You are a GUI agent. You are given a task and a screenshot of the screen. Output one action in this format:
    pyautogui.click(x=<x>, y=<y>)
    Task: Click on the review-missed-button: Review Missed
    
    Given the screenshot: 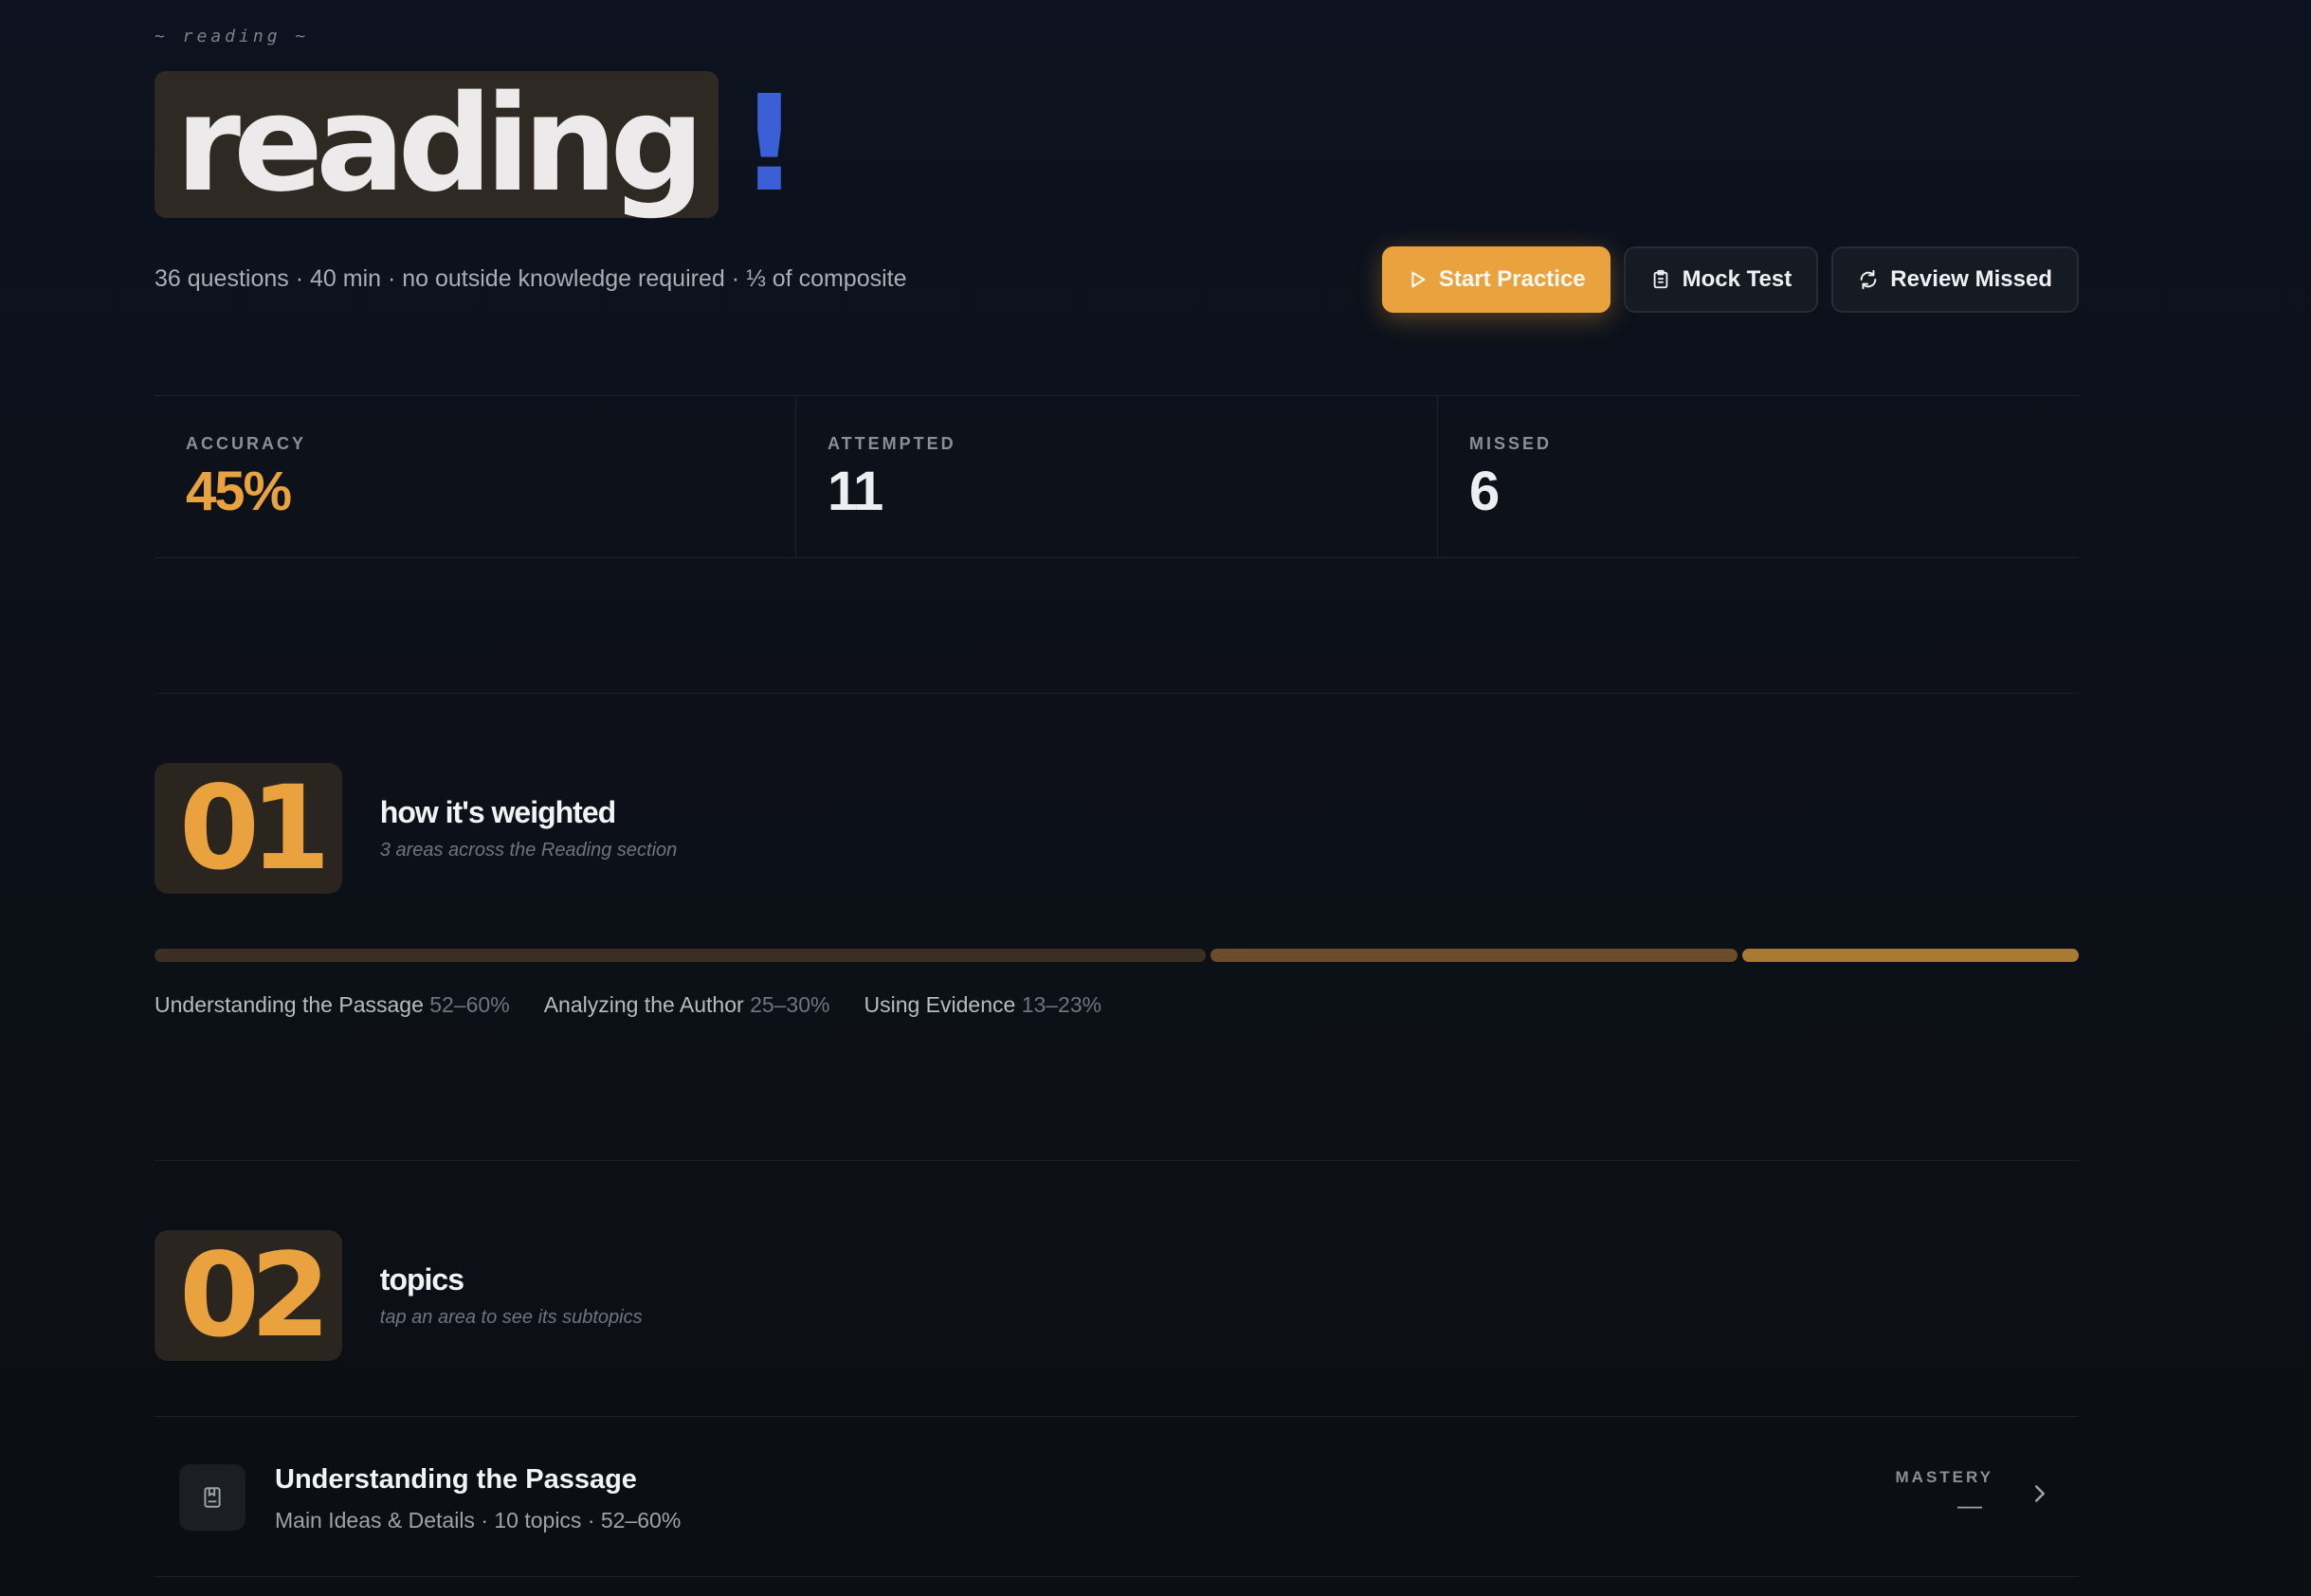 What is the action you would take?
    pyautogui.click(x=1955, y=280)
    